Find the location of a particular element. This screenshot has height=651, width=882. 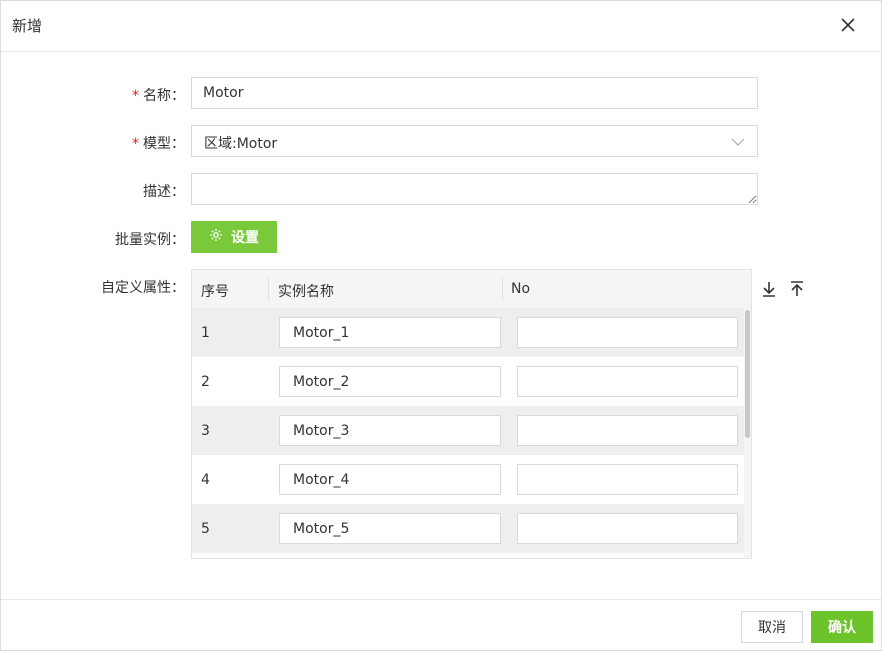

close-icon is located at coordinates (848, 25).